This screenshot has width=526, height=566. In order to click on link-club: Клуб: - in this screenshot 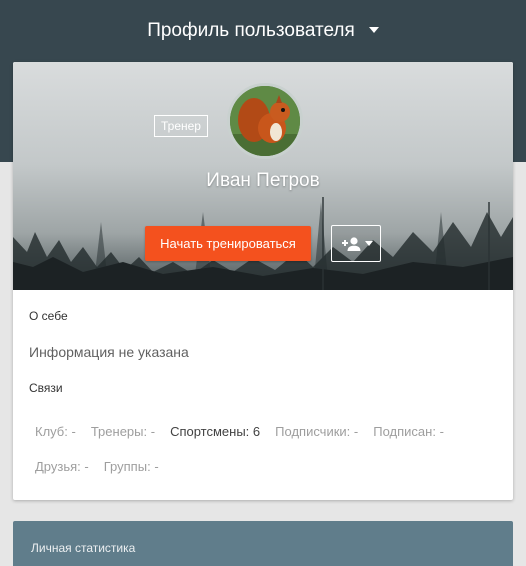, I will do `click(55, 431)`.